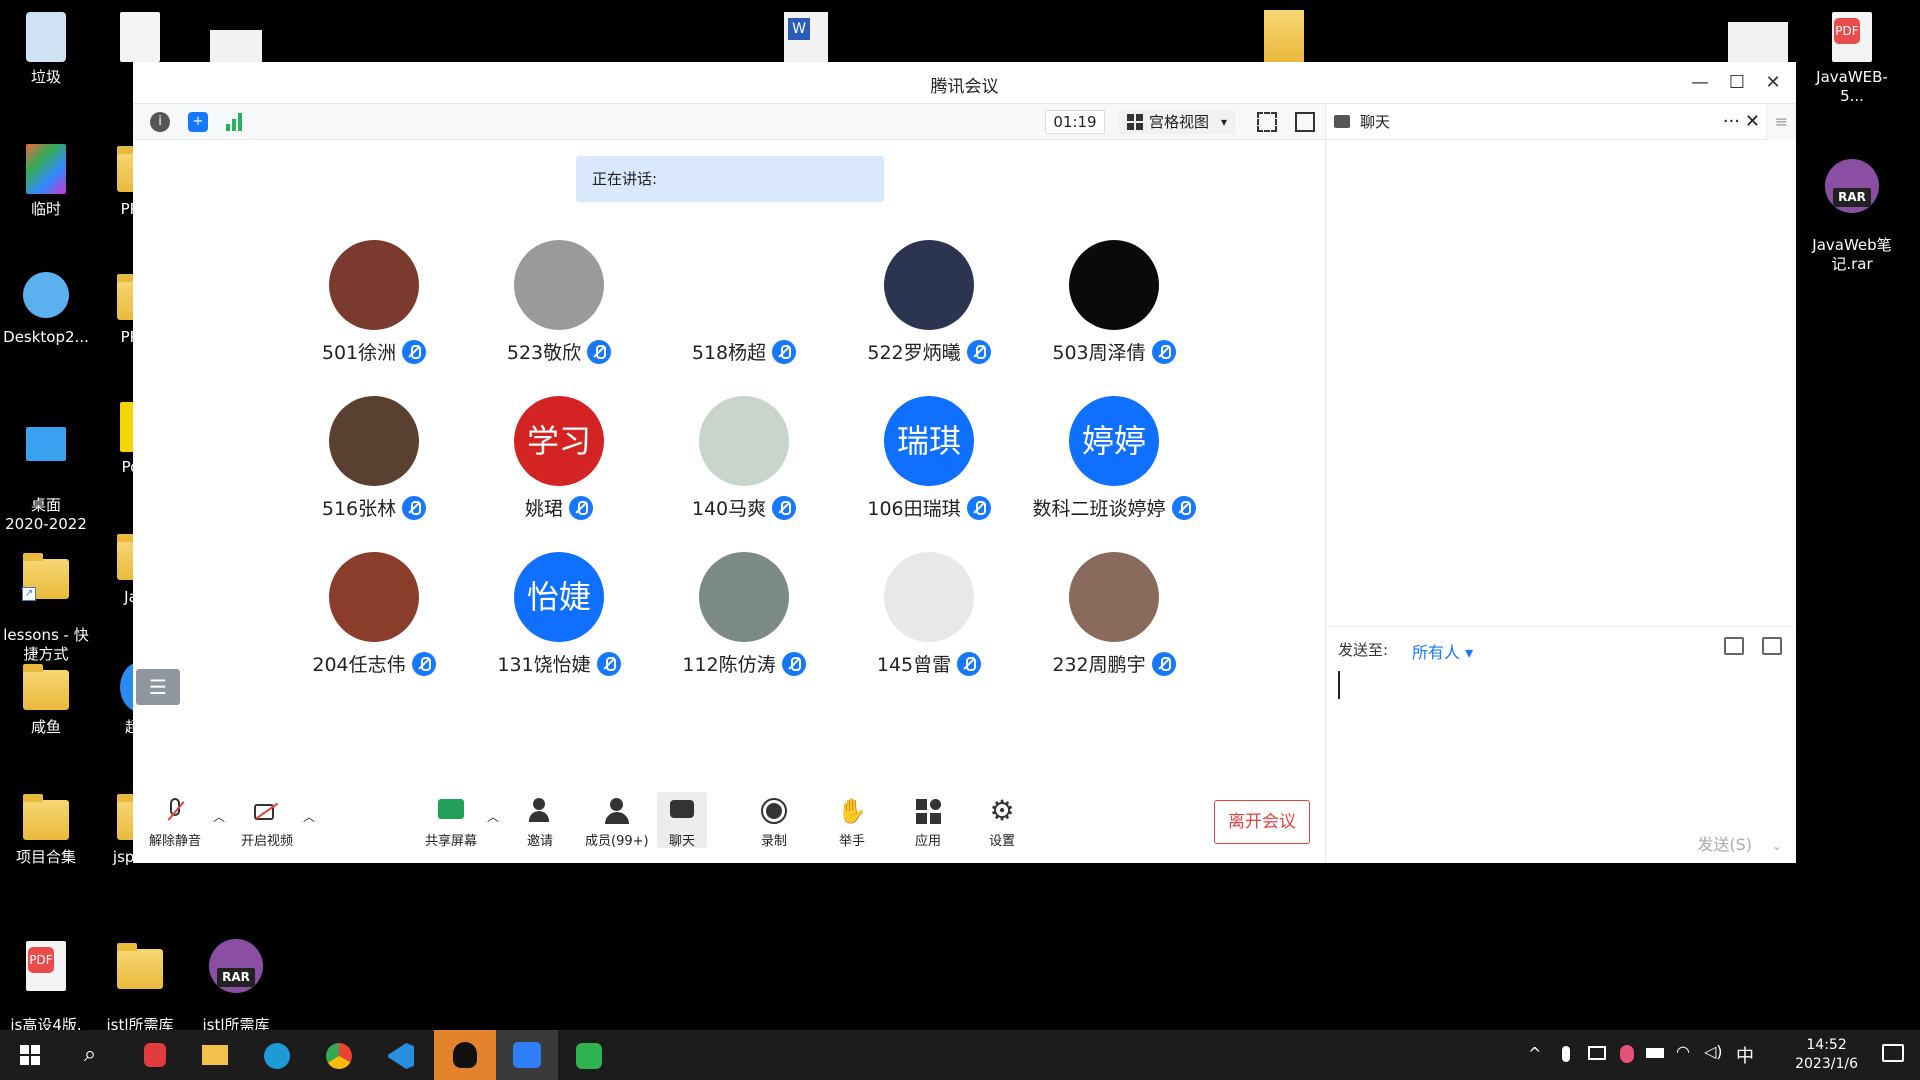 This screenshot has height=1080, width=1920. What do you see at coordinates (744, 302) in the screenshot?
I see `participant-tile: 518杨超` at bounding box center [744, 302].